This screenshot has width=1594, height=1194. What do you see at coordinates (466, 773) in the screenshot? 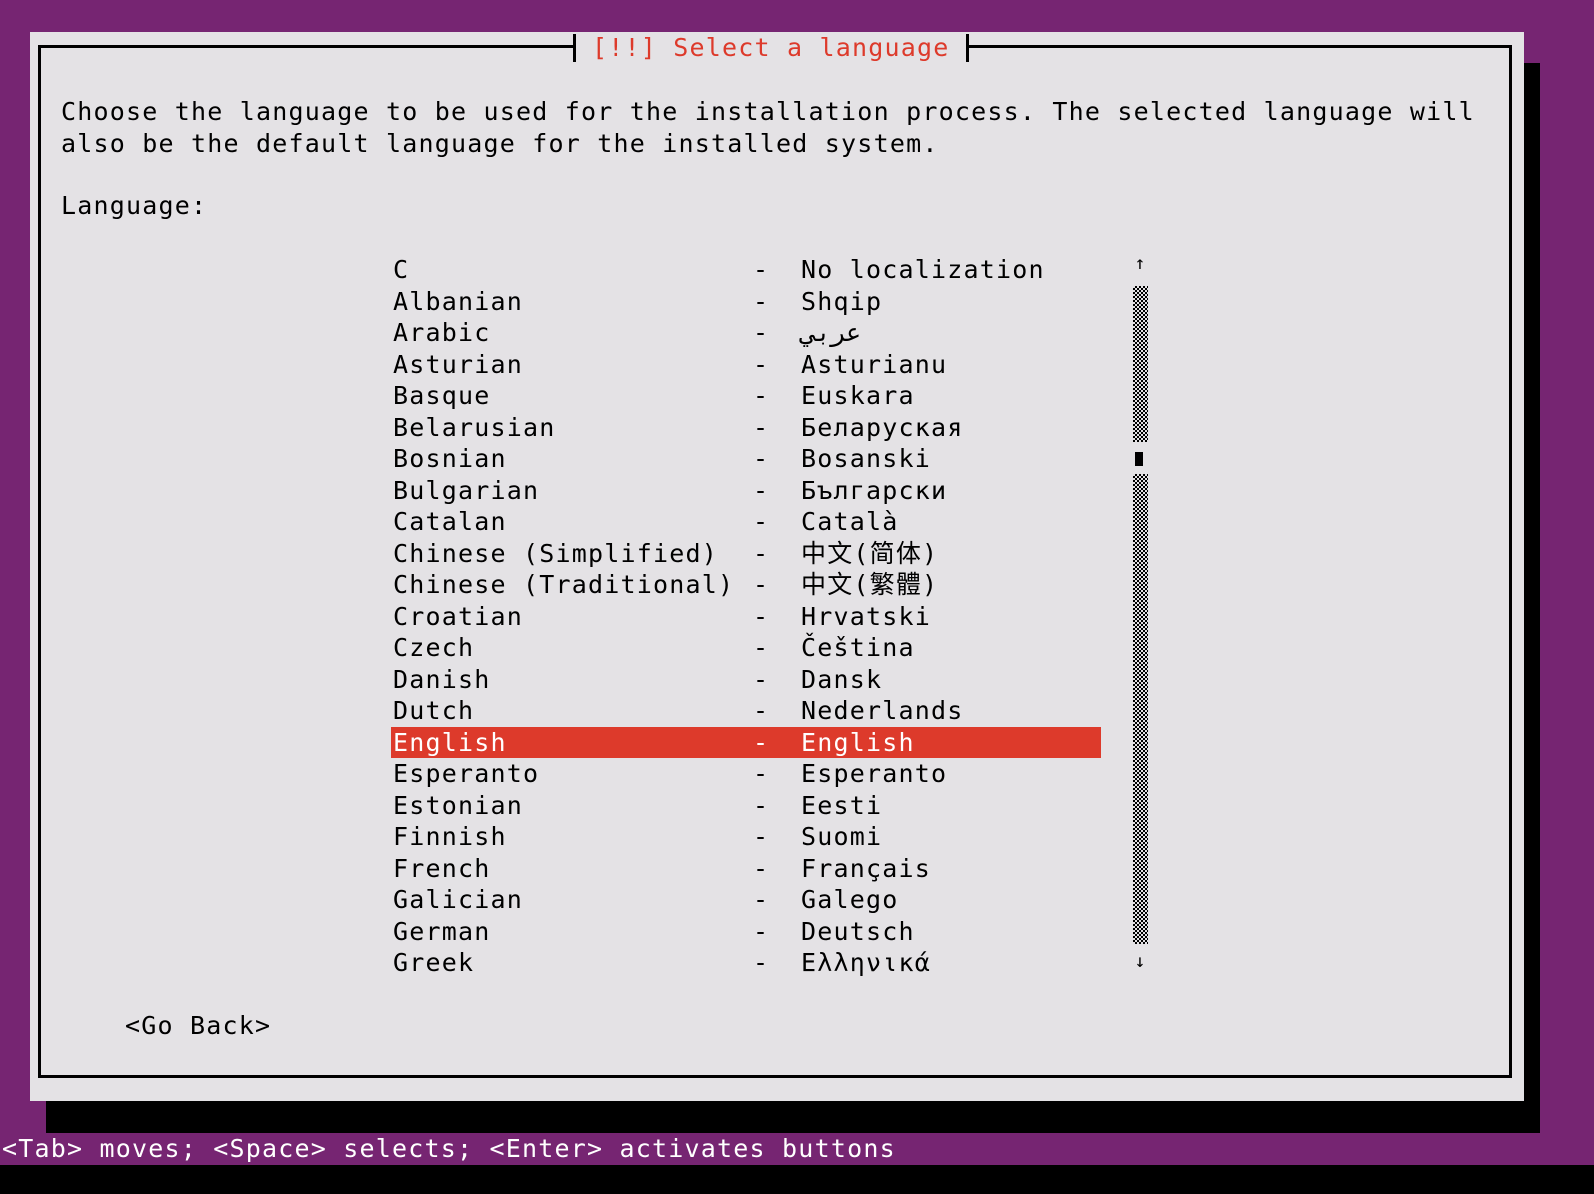
I see `language-name: Esperanto` at bounding box center [466, 773].